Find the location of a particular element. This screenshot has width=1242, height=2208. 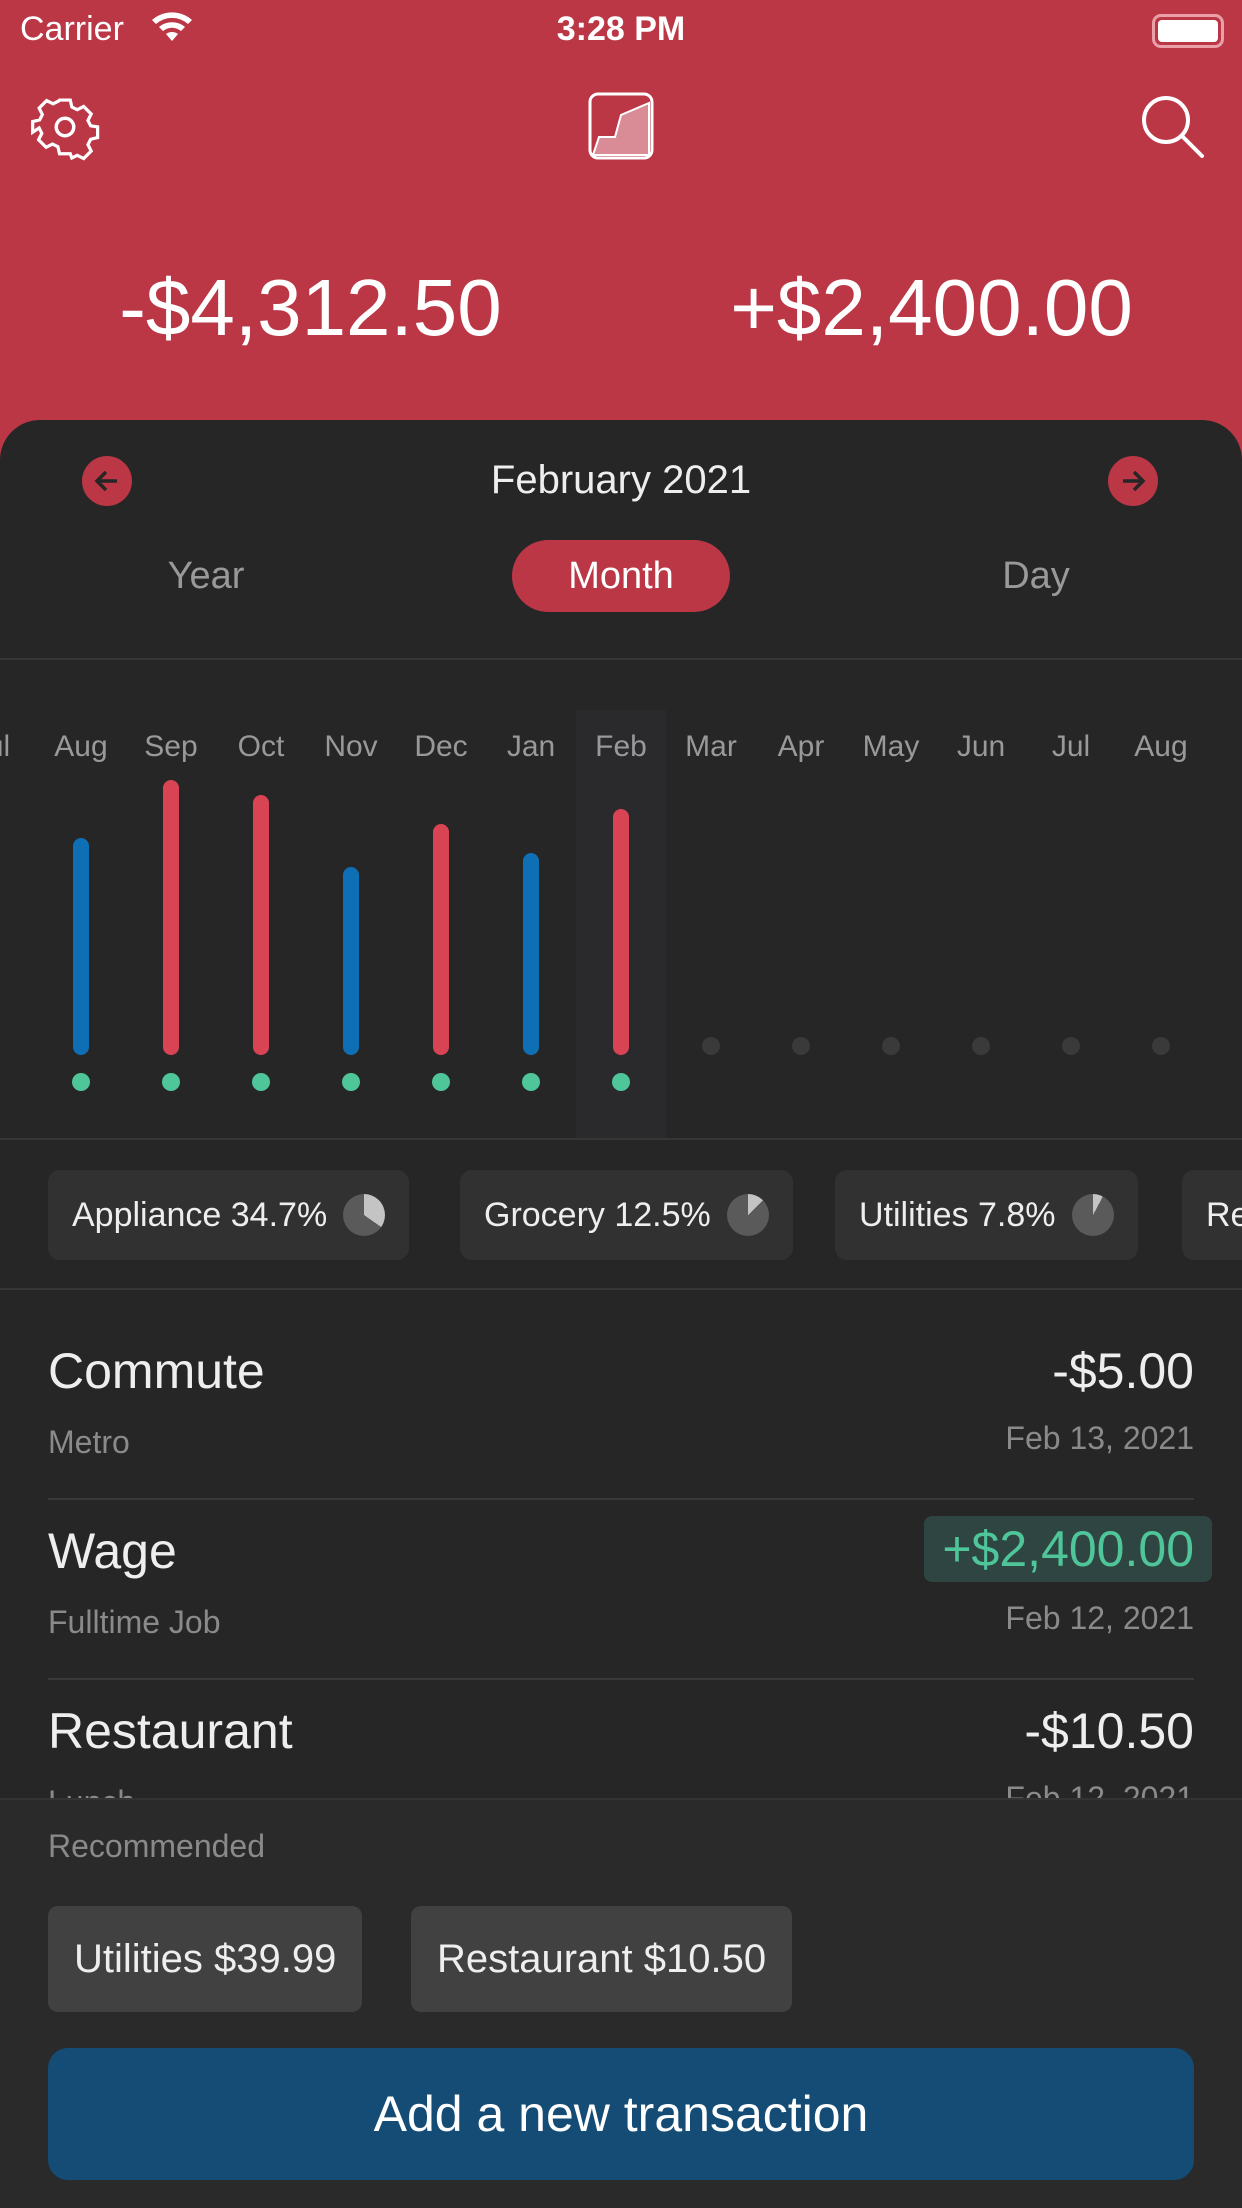

transaction-title: Wage is located at coordinates (112, 1551).